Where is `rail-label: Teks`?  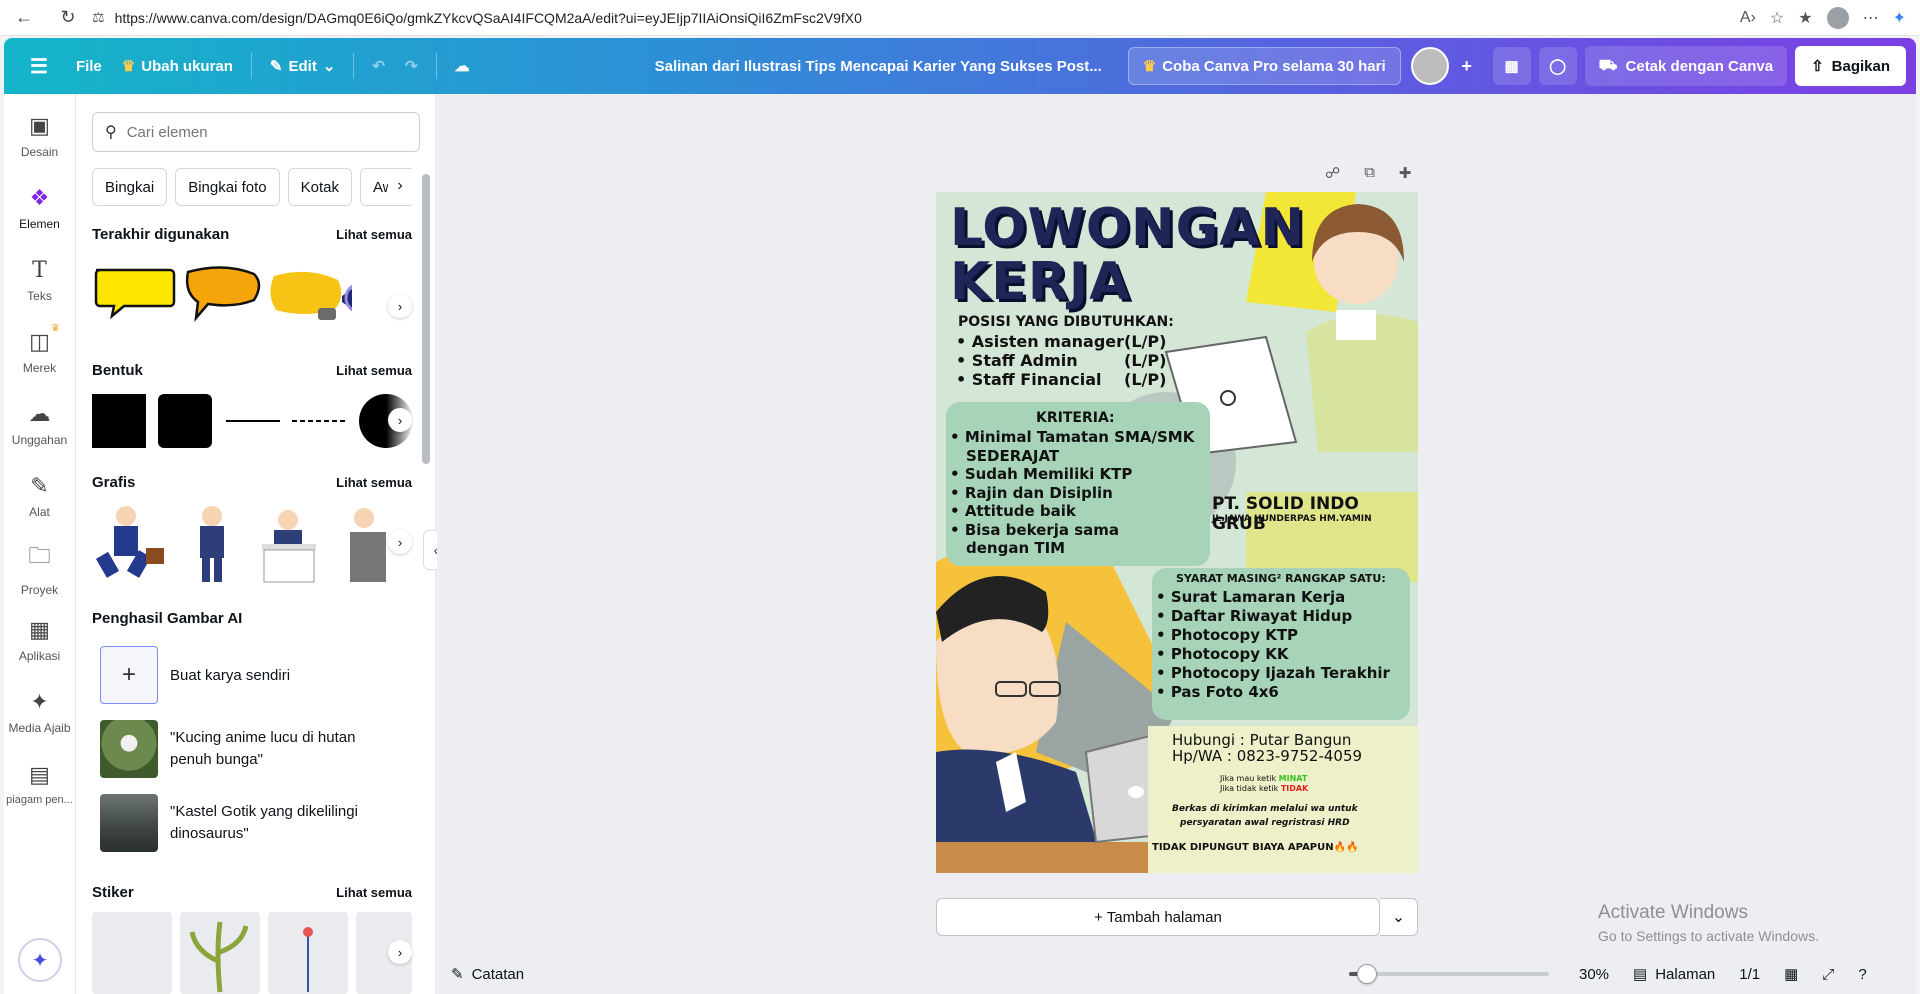
rail-label: Teks is located at coordinates (39, 295).